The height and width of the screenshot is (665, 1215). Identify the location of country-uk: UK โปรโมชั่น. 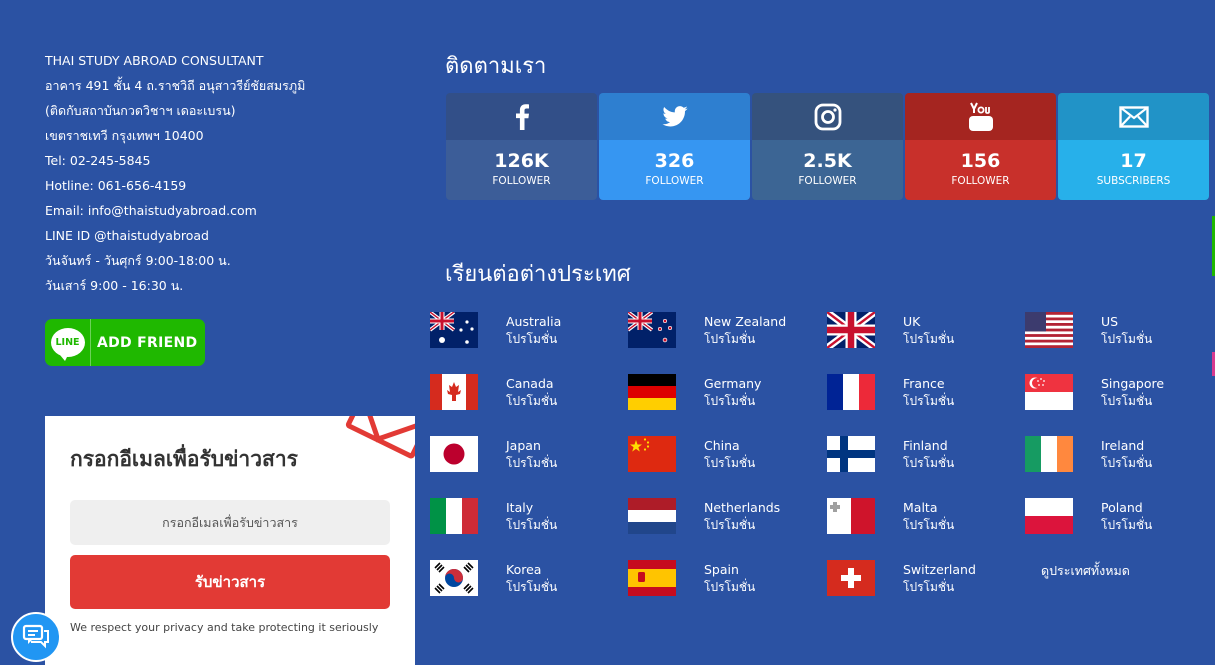
(922, 332).